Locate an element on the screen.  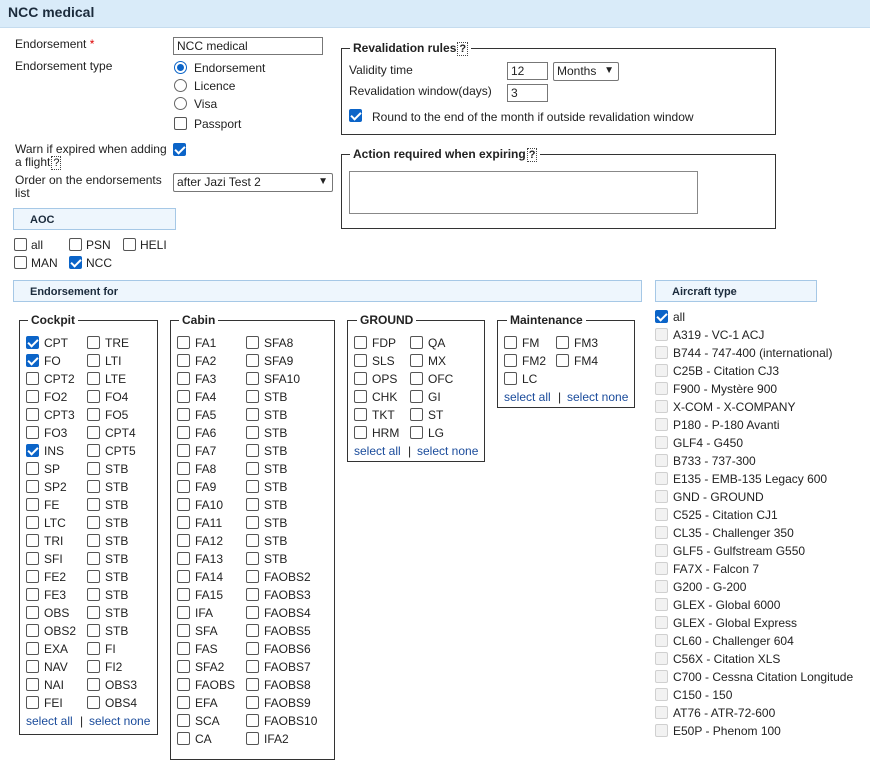
cockpit-fe-checkbox is located at coordinates (32, 504).